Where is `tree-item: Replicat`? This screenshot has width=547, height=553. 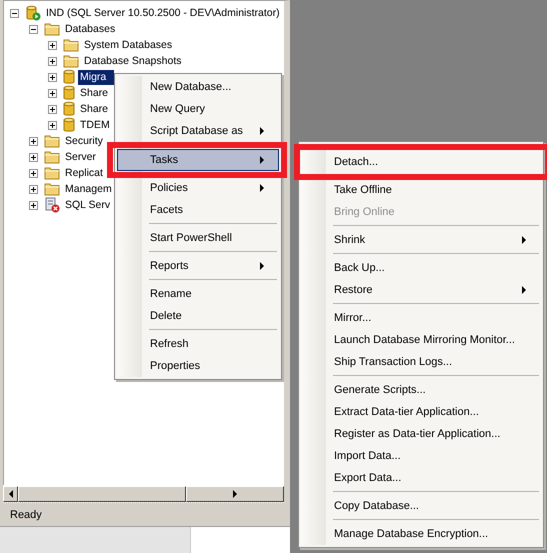
tree-item: Replicat is located at coordinates (84, 173).